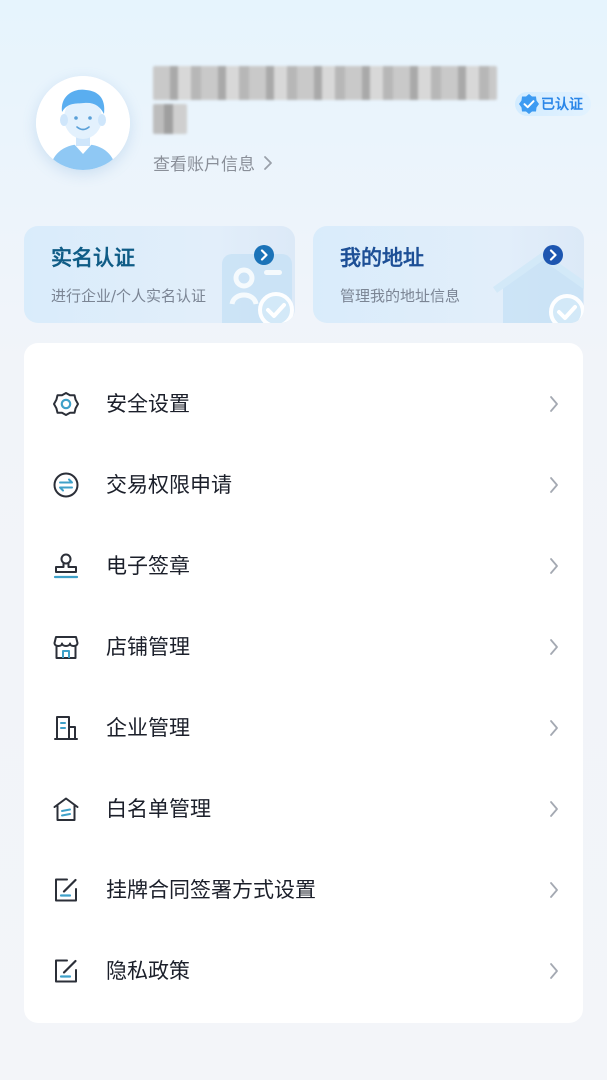  I want to click on card-subtitle: 管理我的地址信息, so click(400, 296).